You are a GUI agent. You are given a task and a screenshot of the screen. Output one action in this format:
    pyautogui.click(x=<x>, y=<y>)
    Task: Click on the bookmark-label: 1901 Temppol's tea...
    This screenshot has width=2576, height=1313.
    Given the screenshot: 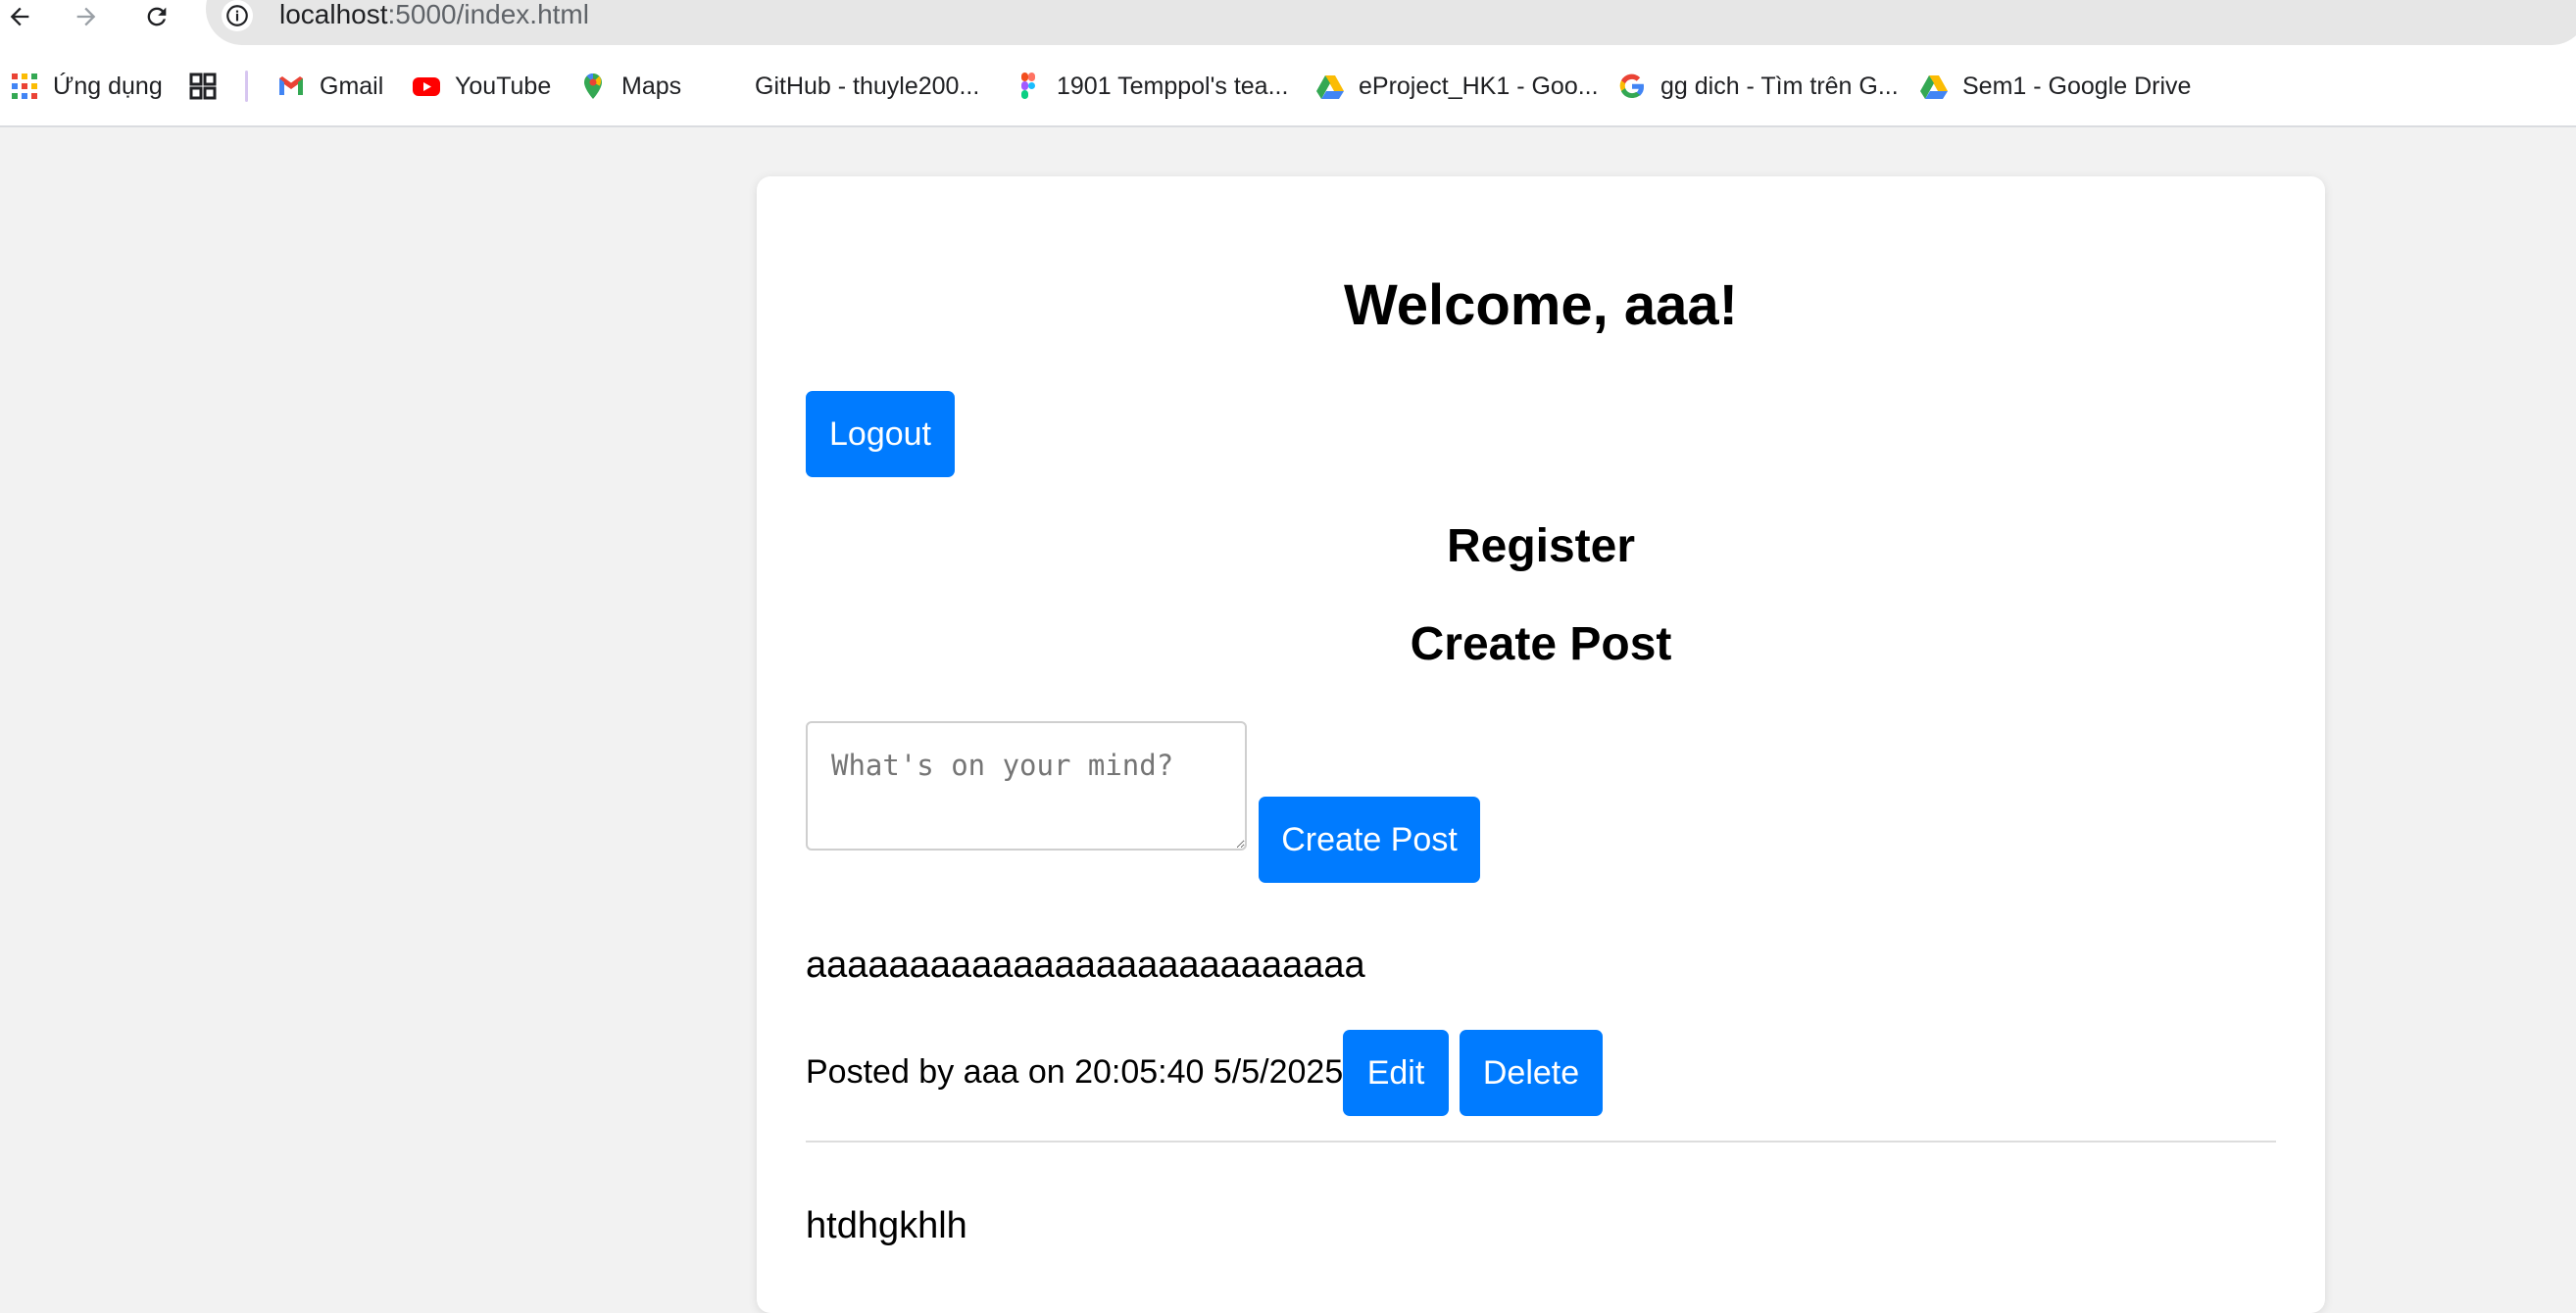 What is the action you would take?
    pyautogui.click(x=1173, y=86)
    